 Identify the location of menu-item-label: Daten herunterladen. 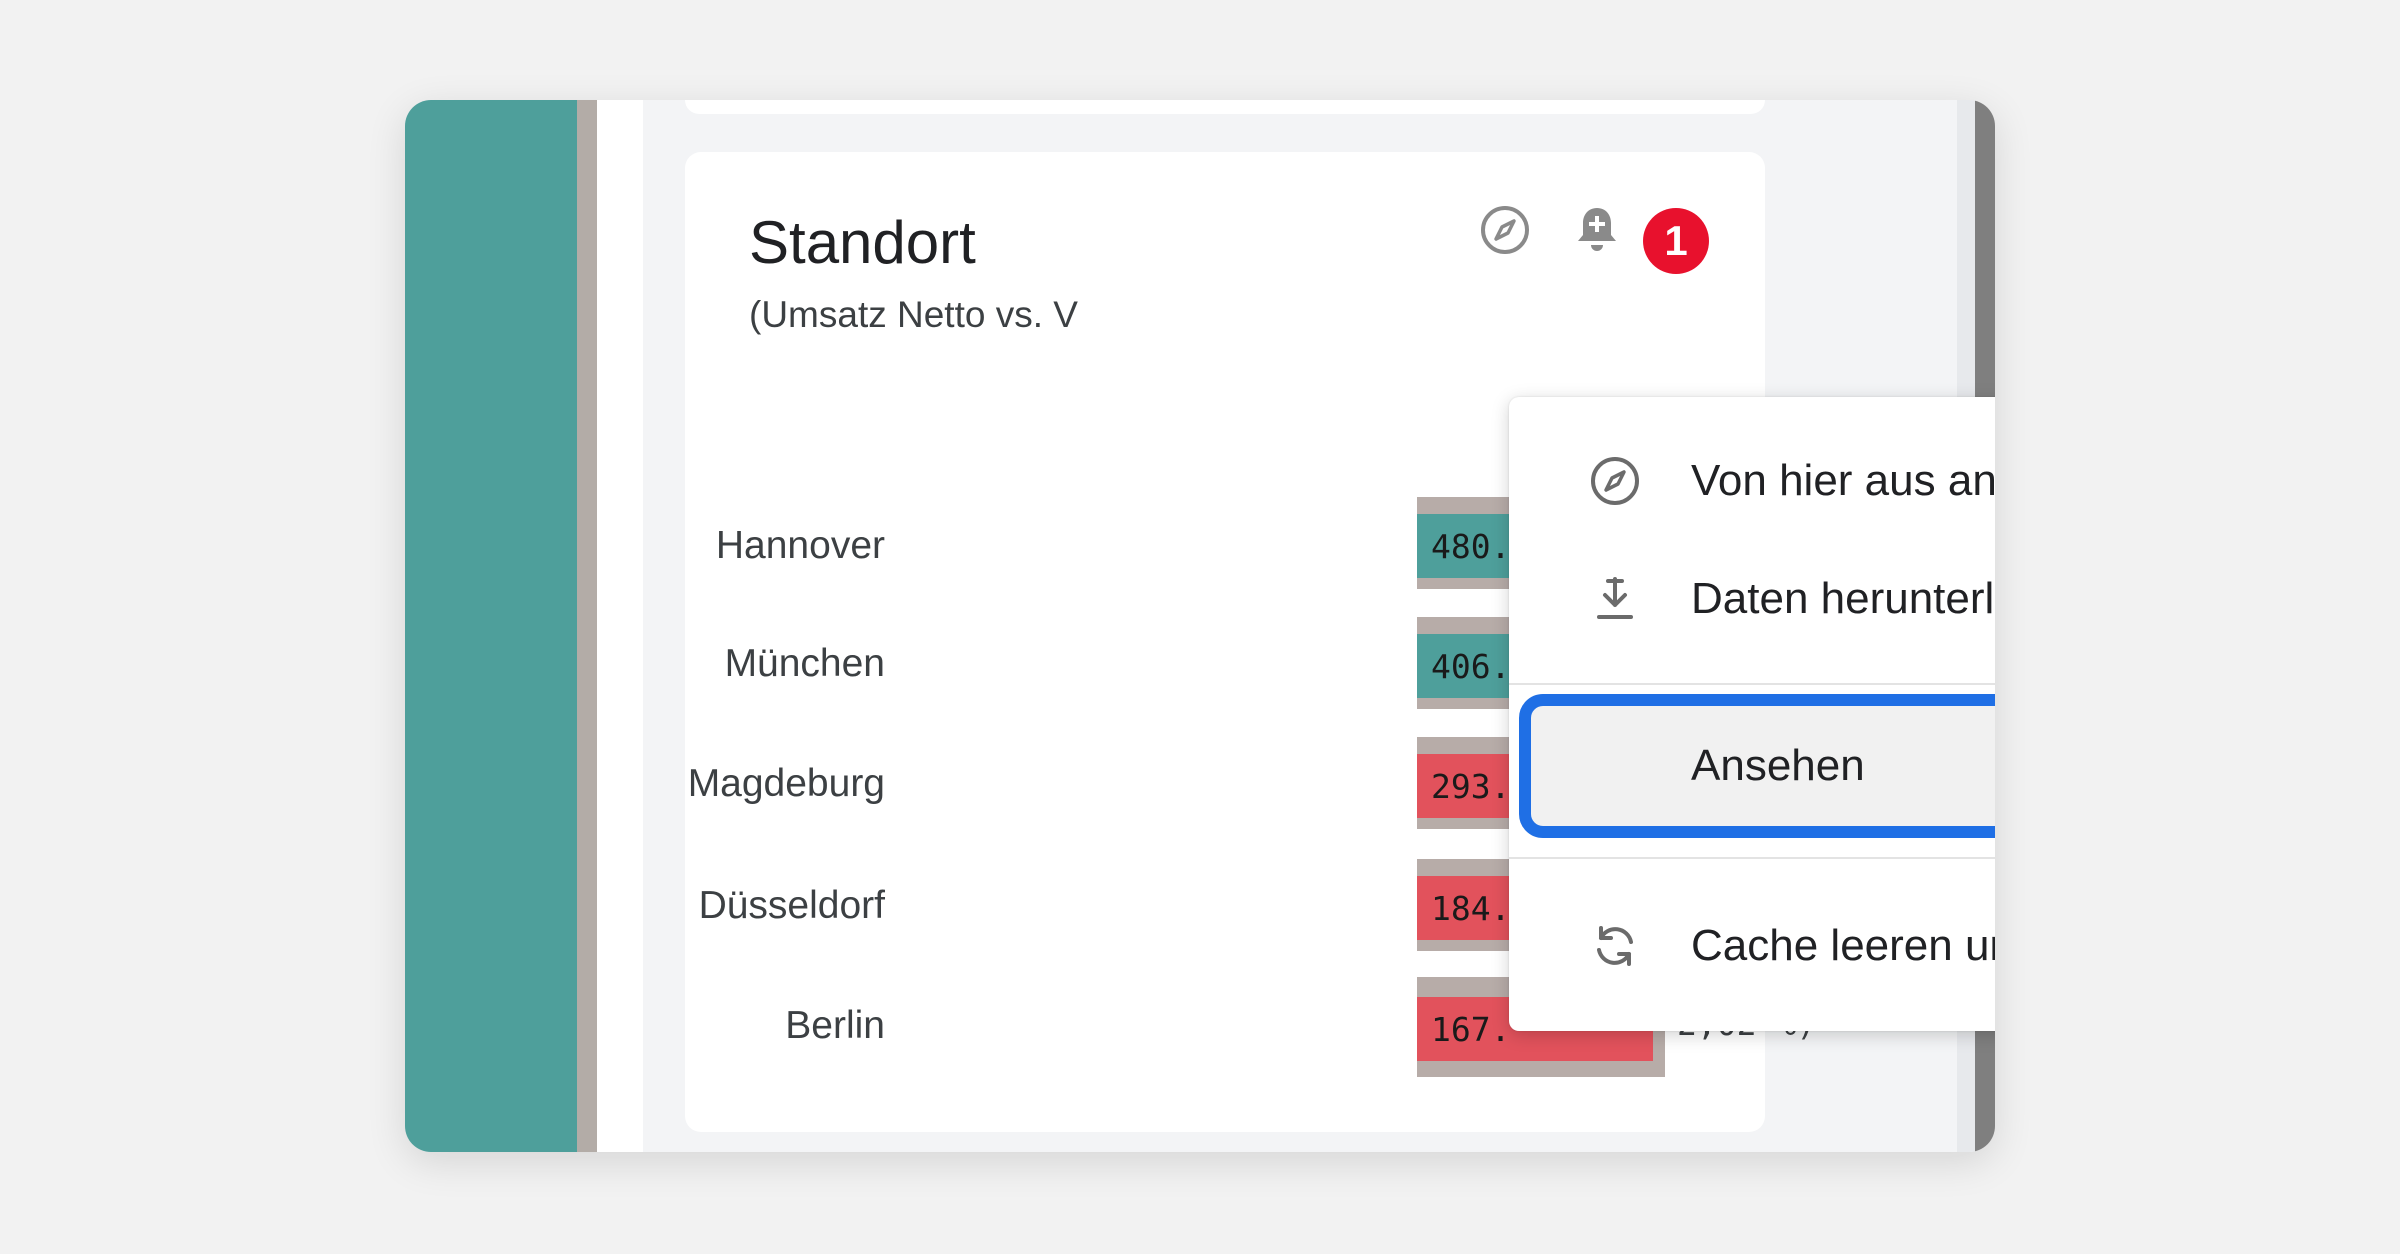
(1843, 598).